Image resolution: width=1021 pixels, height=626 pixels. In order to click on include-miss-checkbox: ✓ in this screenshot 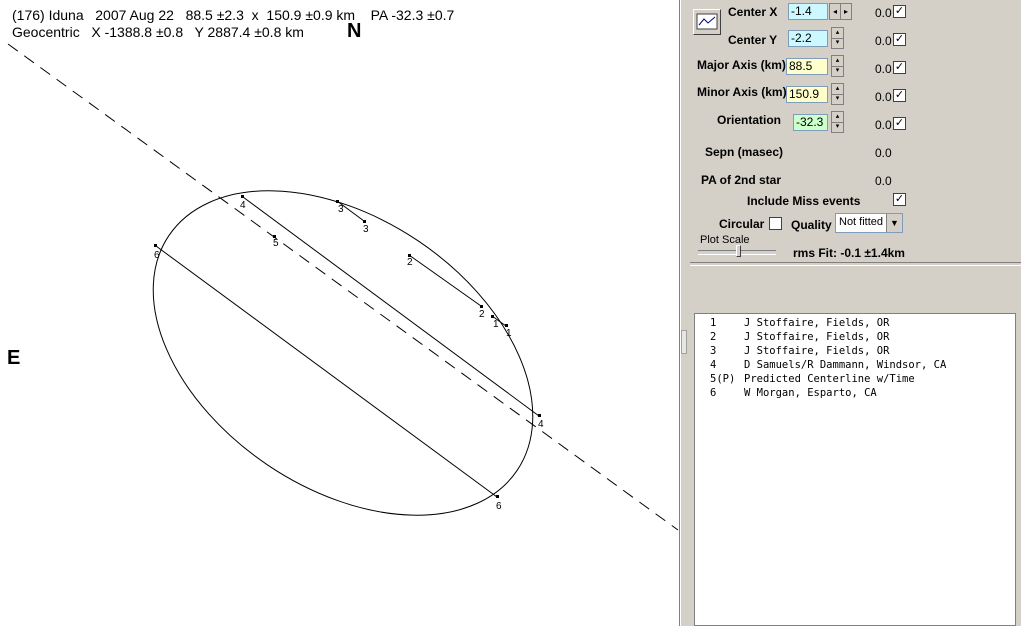, I will do `click(899, 199)`.